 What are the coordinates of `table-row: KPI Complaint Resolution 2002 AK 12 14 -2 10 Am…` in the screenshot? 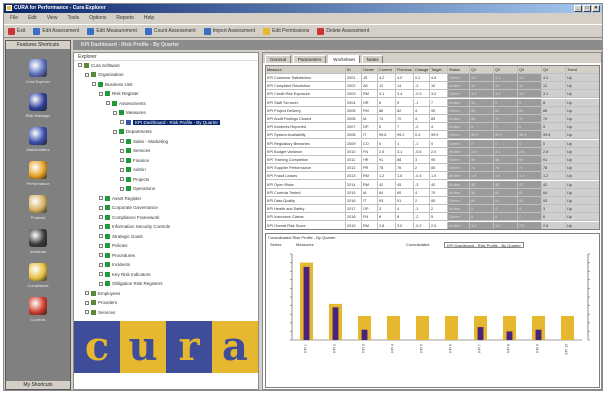 It's located at (432, 86).